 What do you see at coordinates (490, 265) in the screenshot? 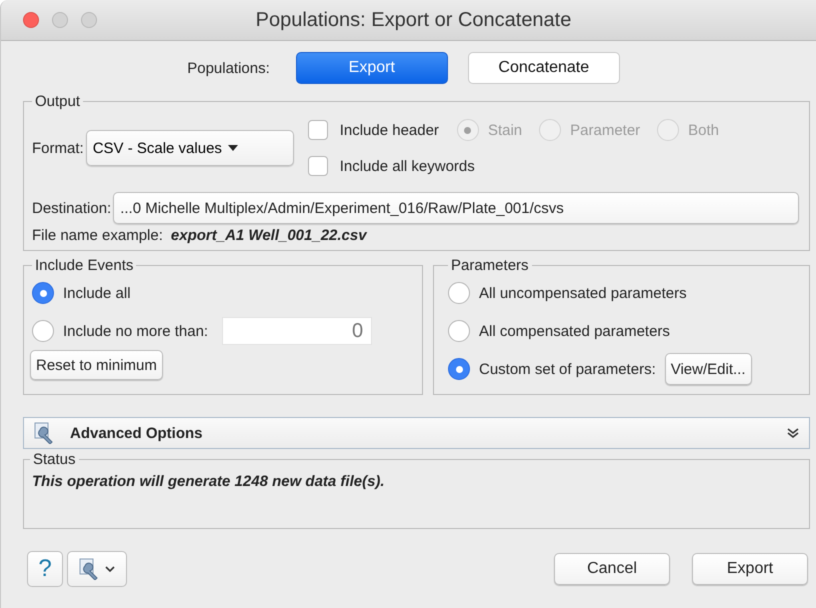
I see `panel-title: Parameters` at bounding box center [490, 265].